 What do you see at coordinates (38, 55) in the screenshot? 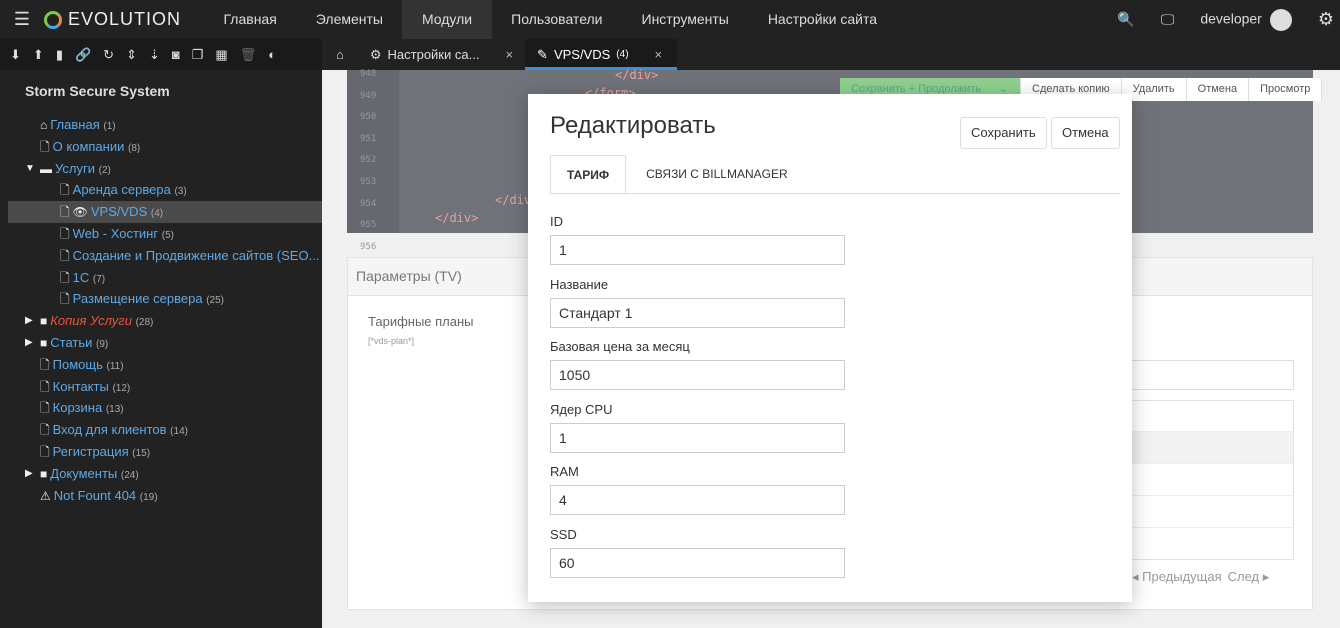
I see `arrow-up-circle-icon: ⬆` at bounding box center [38, 55].